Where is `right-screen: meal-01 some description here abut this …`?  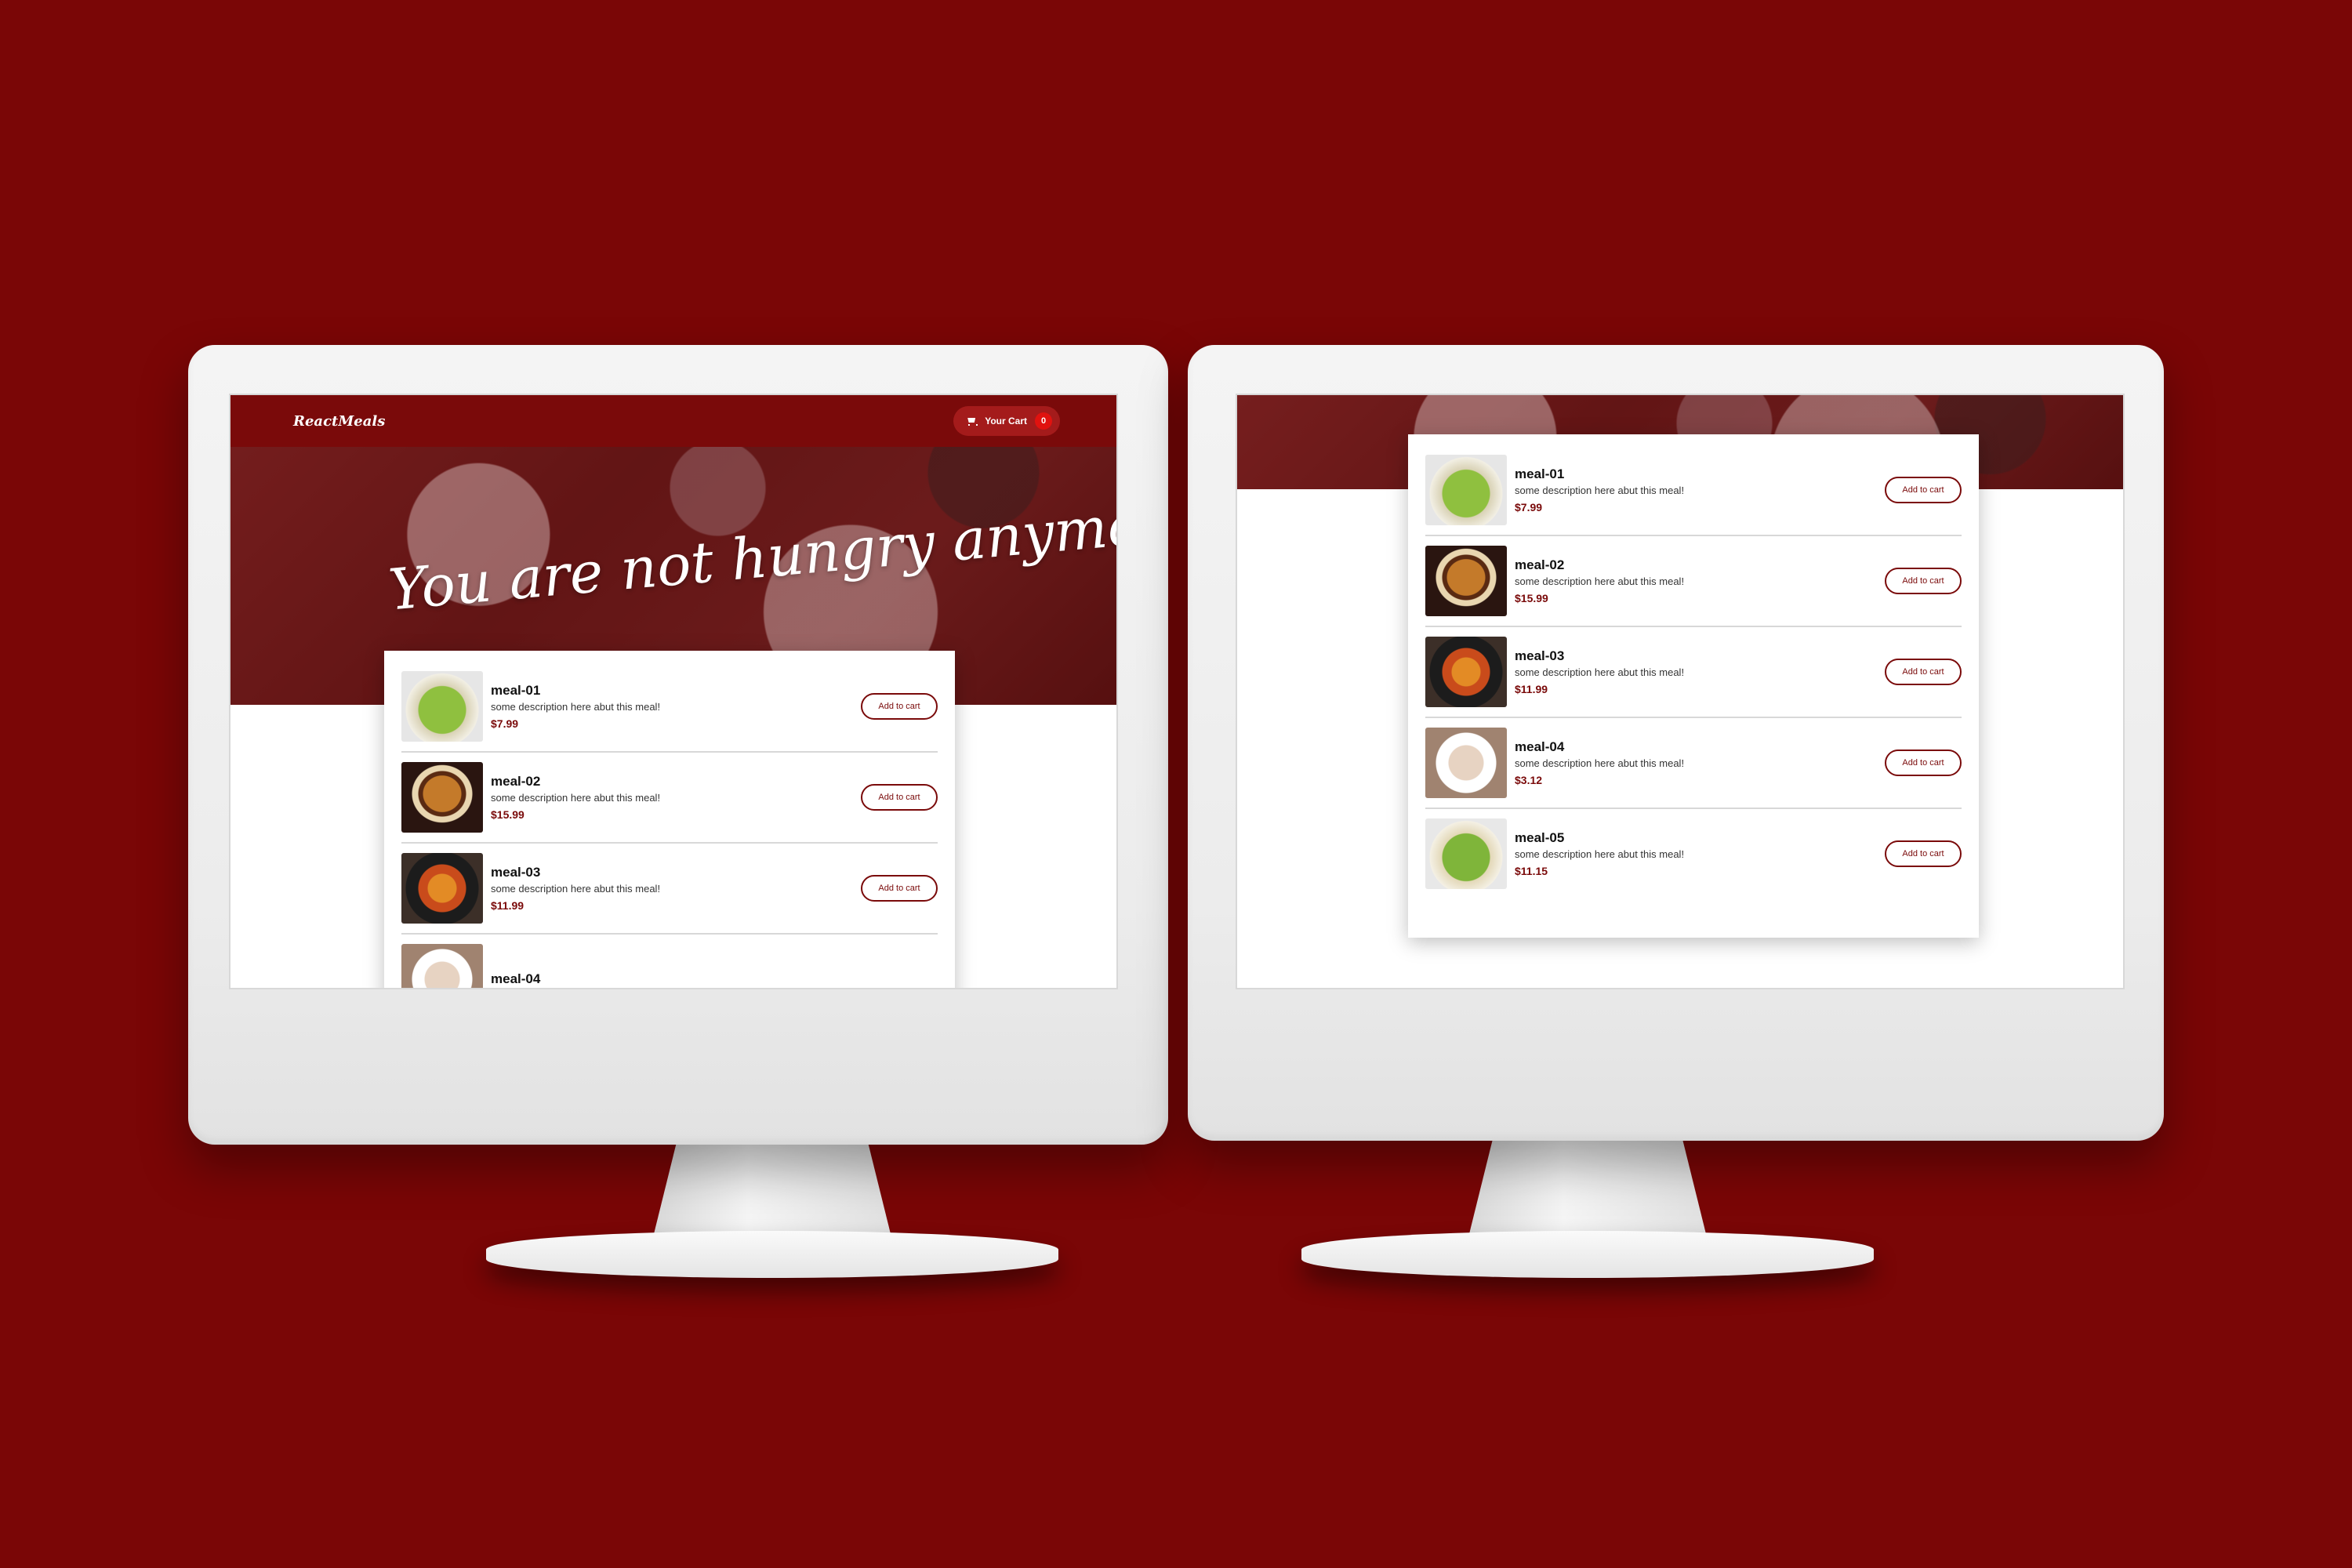 right-screen: meal-01 some description here abut this … is located at coordinates (1680, 691).